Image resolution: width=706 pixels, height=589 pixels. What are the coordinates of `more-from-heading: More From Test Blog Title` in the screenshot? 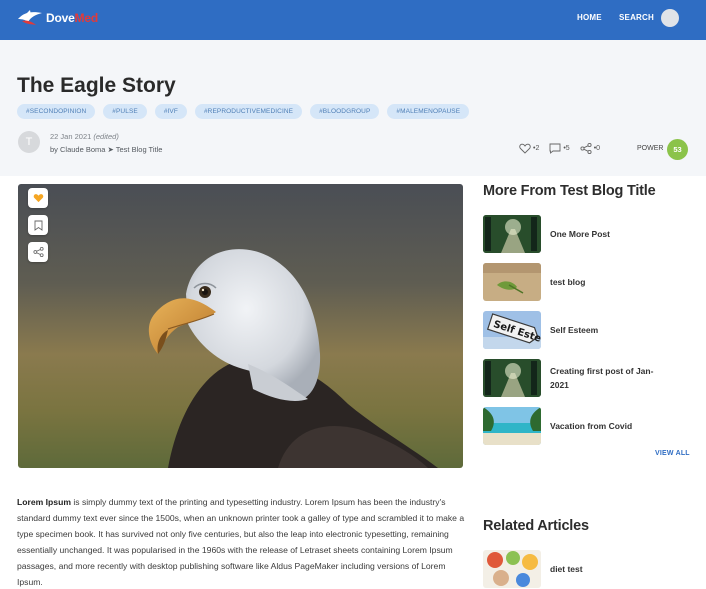 It's located at (569, 191).